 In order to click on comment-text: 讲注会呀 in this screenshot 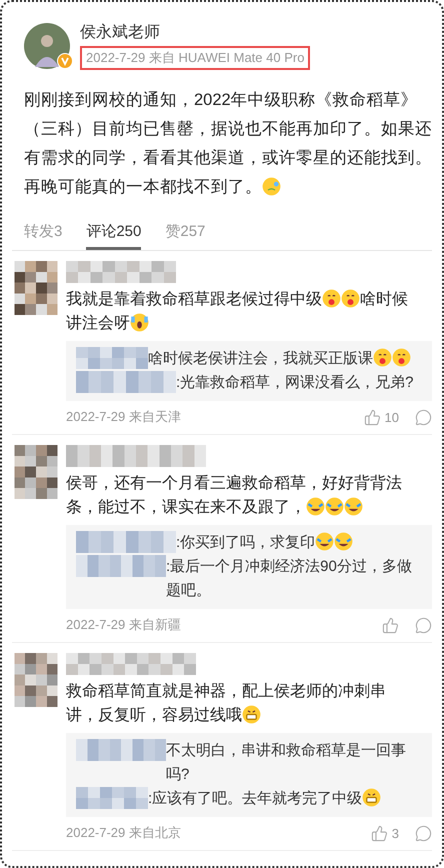, I will do `click(98, 324)`.